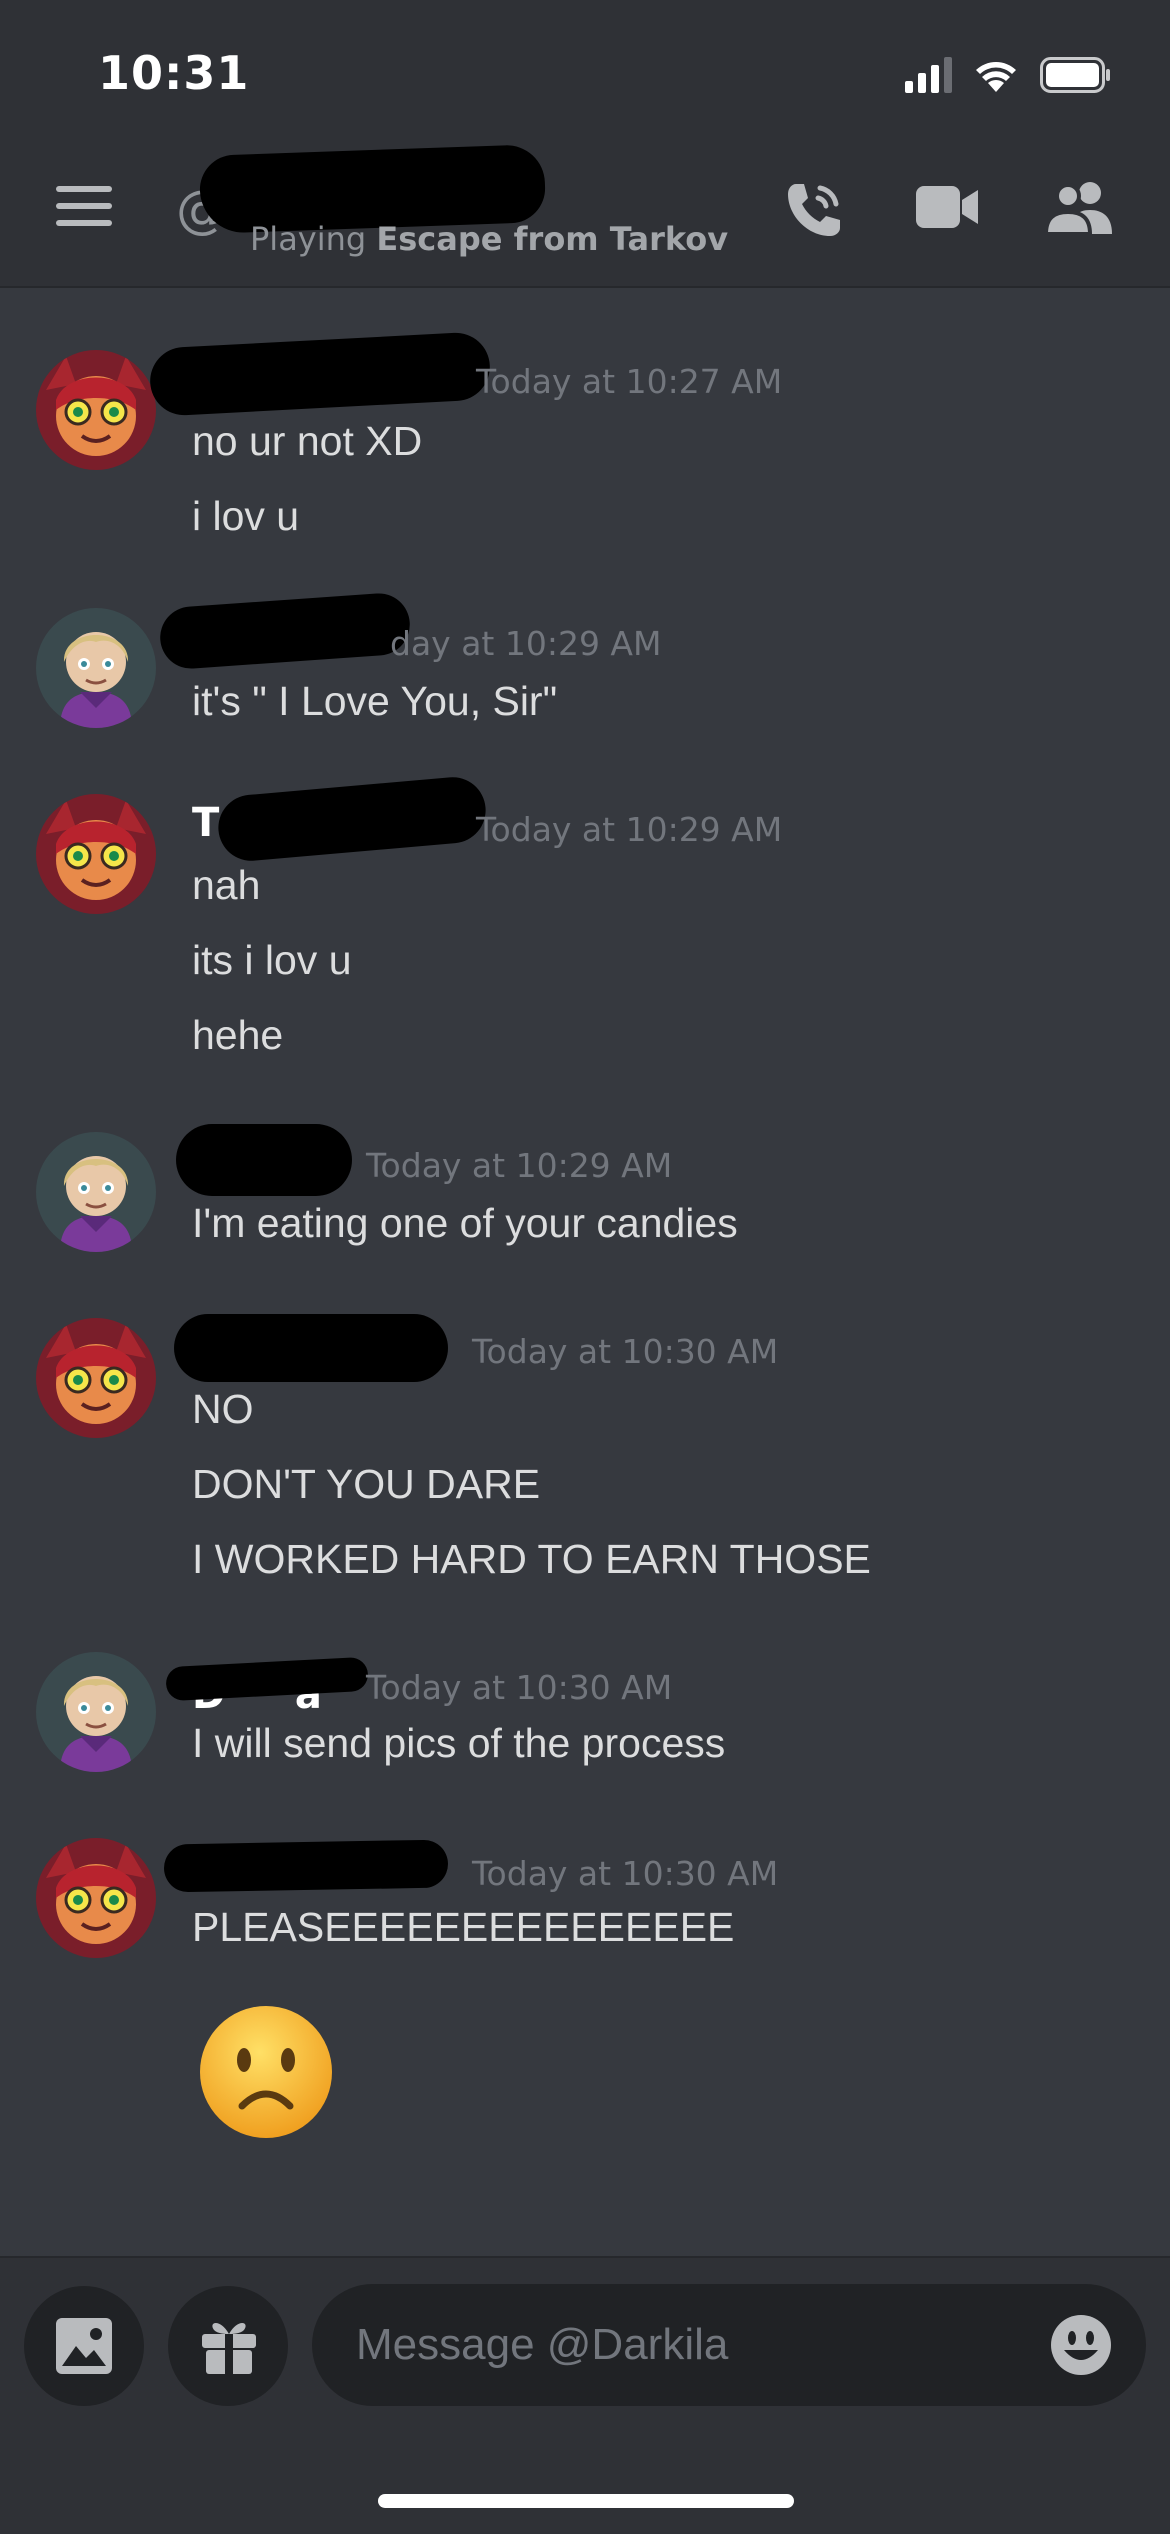 The width and height of the screenshot is (1170, 2534). Describe the element at coordinates (366, 1484) in the screenshot. I see `message-text: DON'T YOU DARE` at that location.